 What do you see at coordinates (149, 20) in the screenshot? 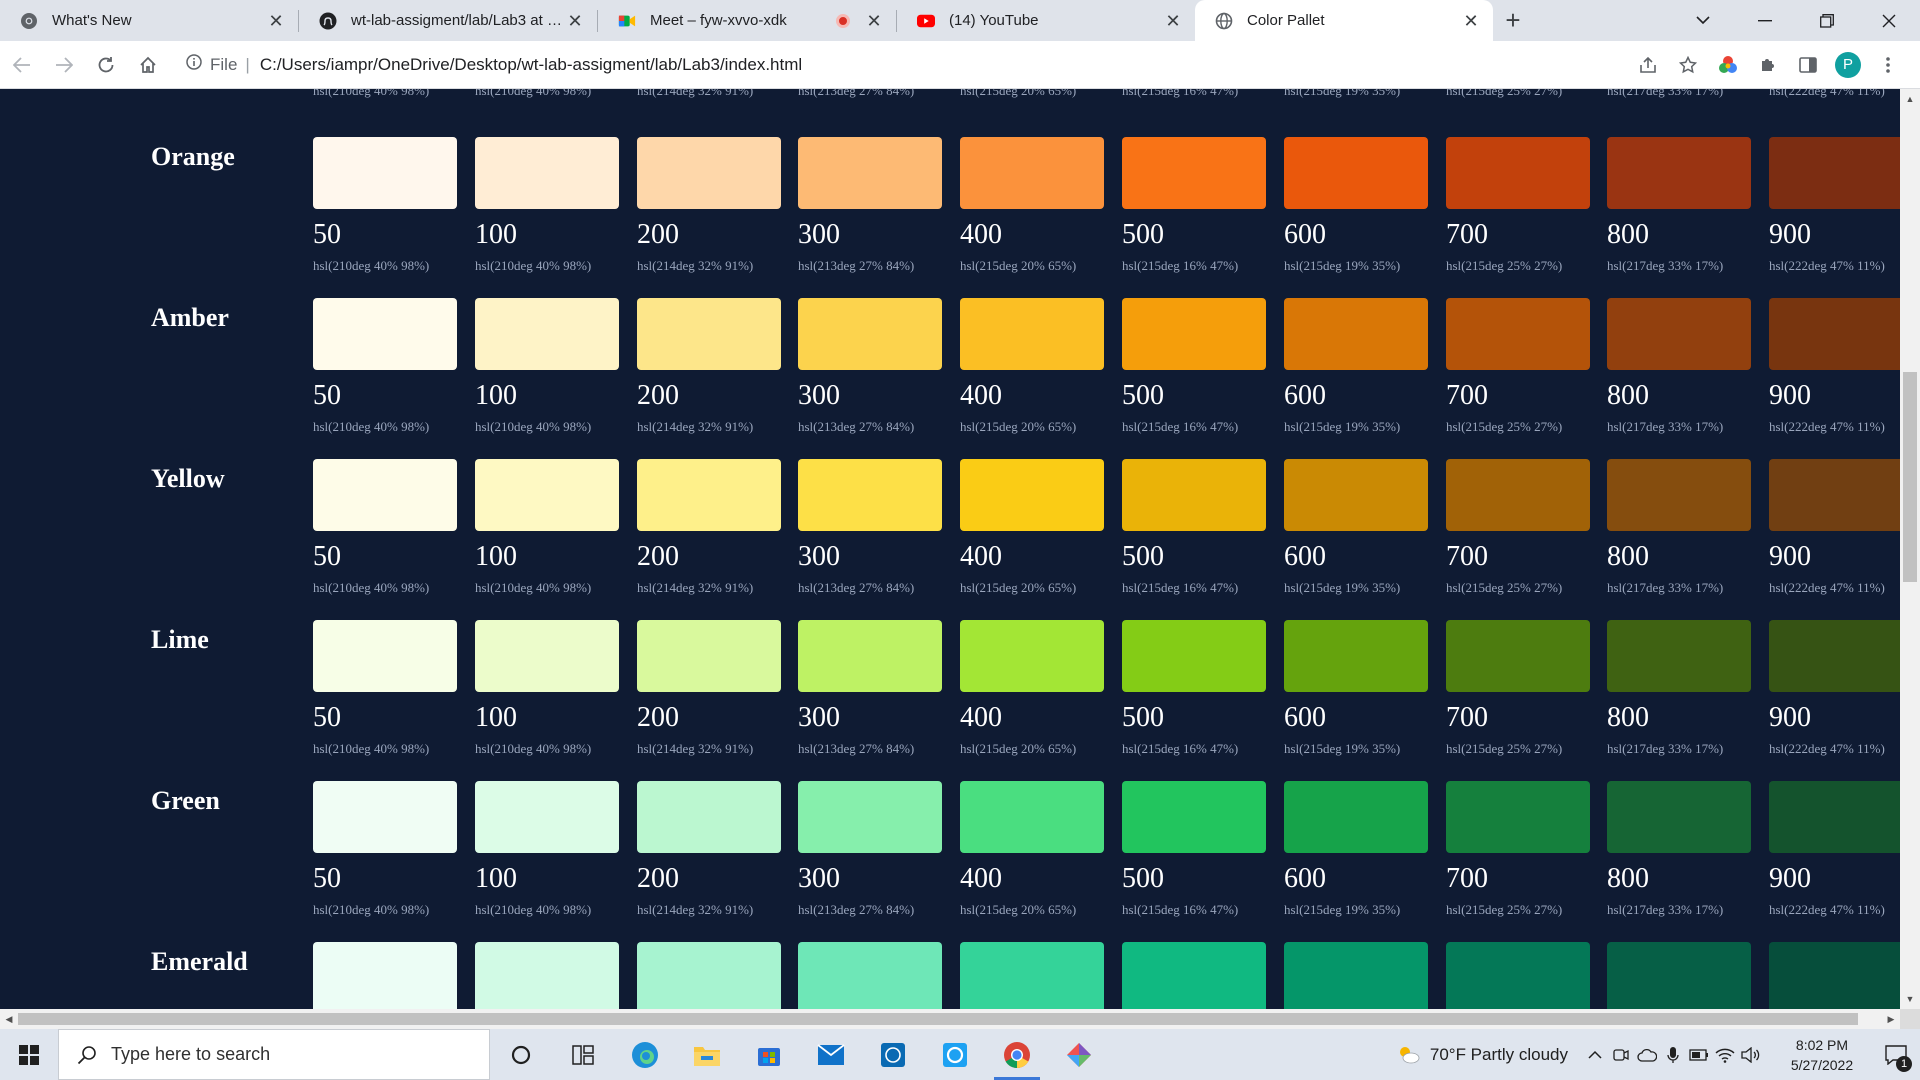
I see `tab-whats-new: What's New ✕` at bounding box center [149, 20].